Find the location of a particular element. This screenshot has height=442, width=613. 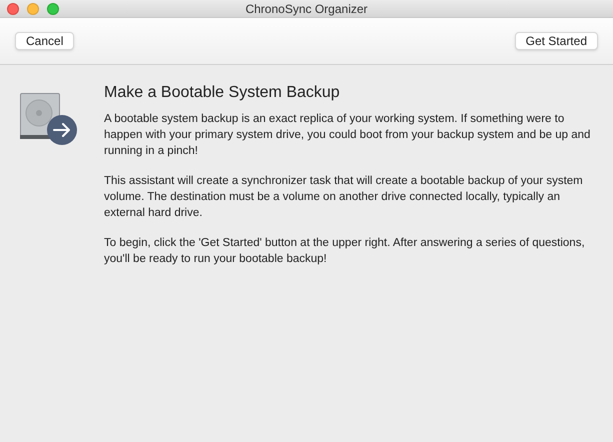

zoom-button is located at coordinates (53, 9).